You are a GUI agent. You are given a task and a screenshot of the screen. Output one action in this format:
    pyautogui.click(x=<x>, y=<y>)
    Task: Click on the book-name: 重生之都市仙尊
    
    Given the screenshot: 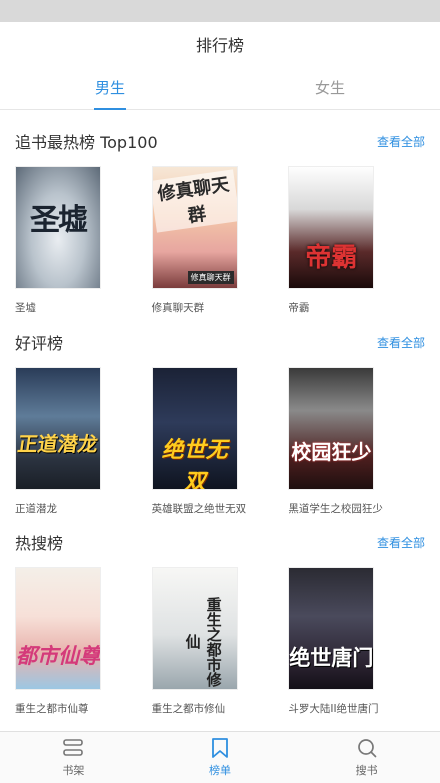 What is the action you would take?
    pyautogui.click(x=52, y=709)
    